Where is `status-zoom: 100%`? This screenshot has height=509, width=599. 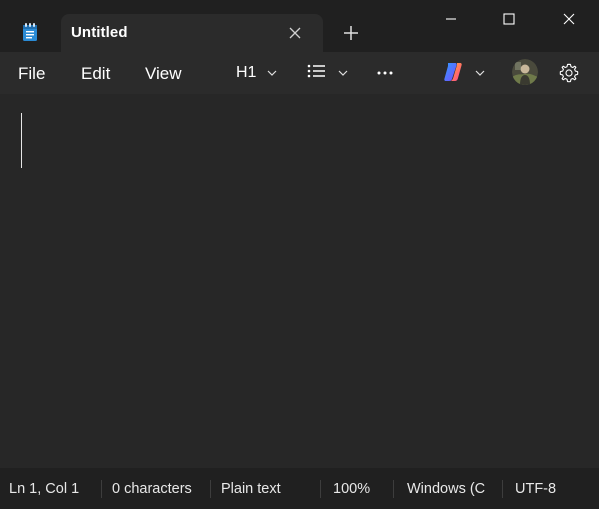 status-zoom: 100% is located at coordinates (351, 489).